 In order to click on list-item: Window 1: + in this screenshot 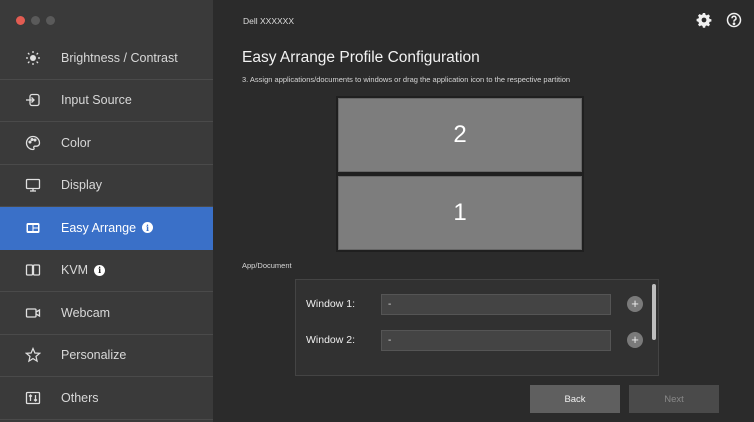, I will do `click(478, 304)`.